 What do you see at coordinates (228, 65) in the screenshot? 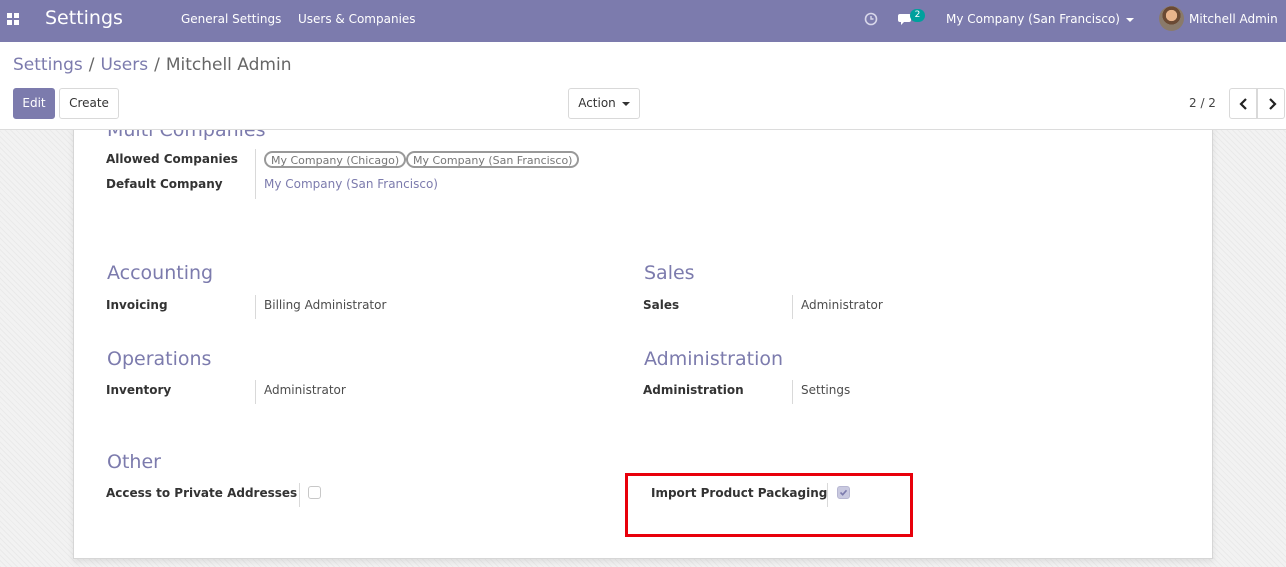
I see `breadcrumb-current: Mitchell Admin` at bounding box center [228, 65].